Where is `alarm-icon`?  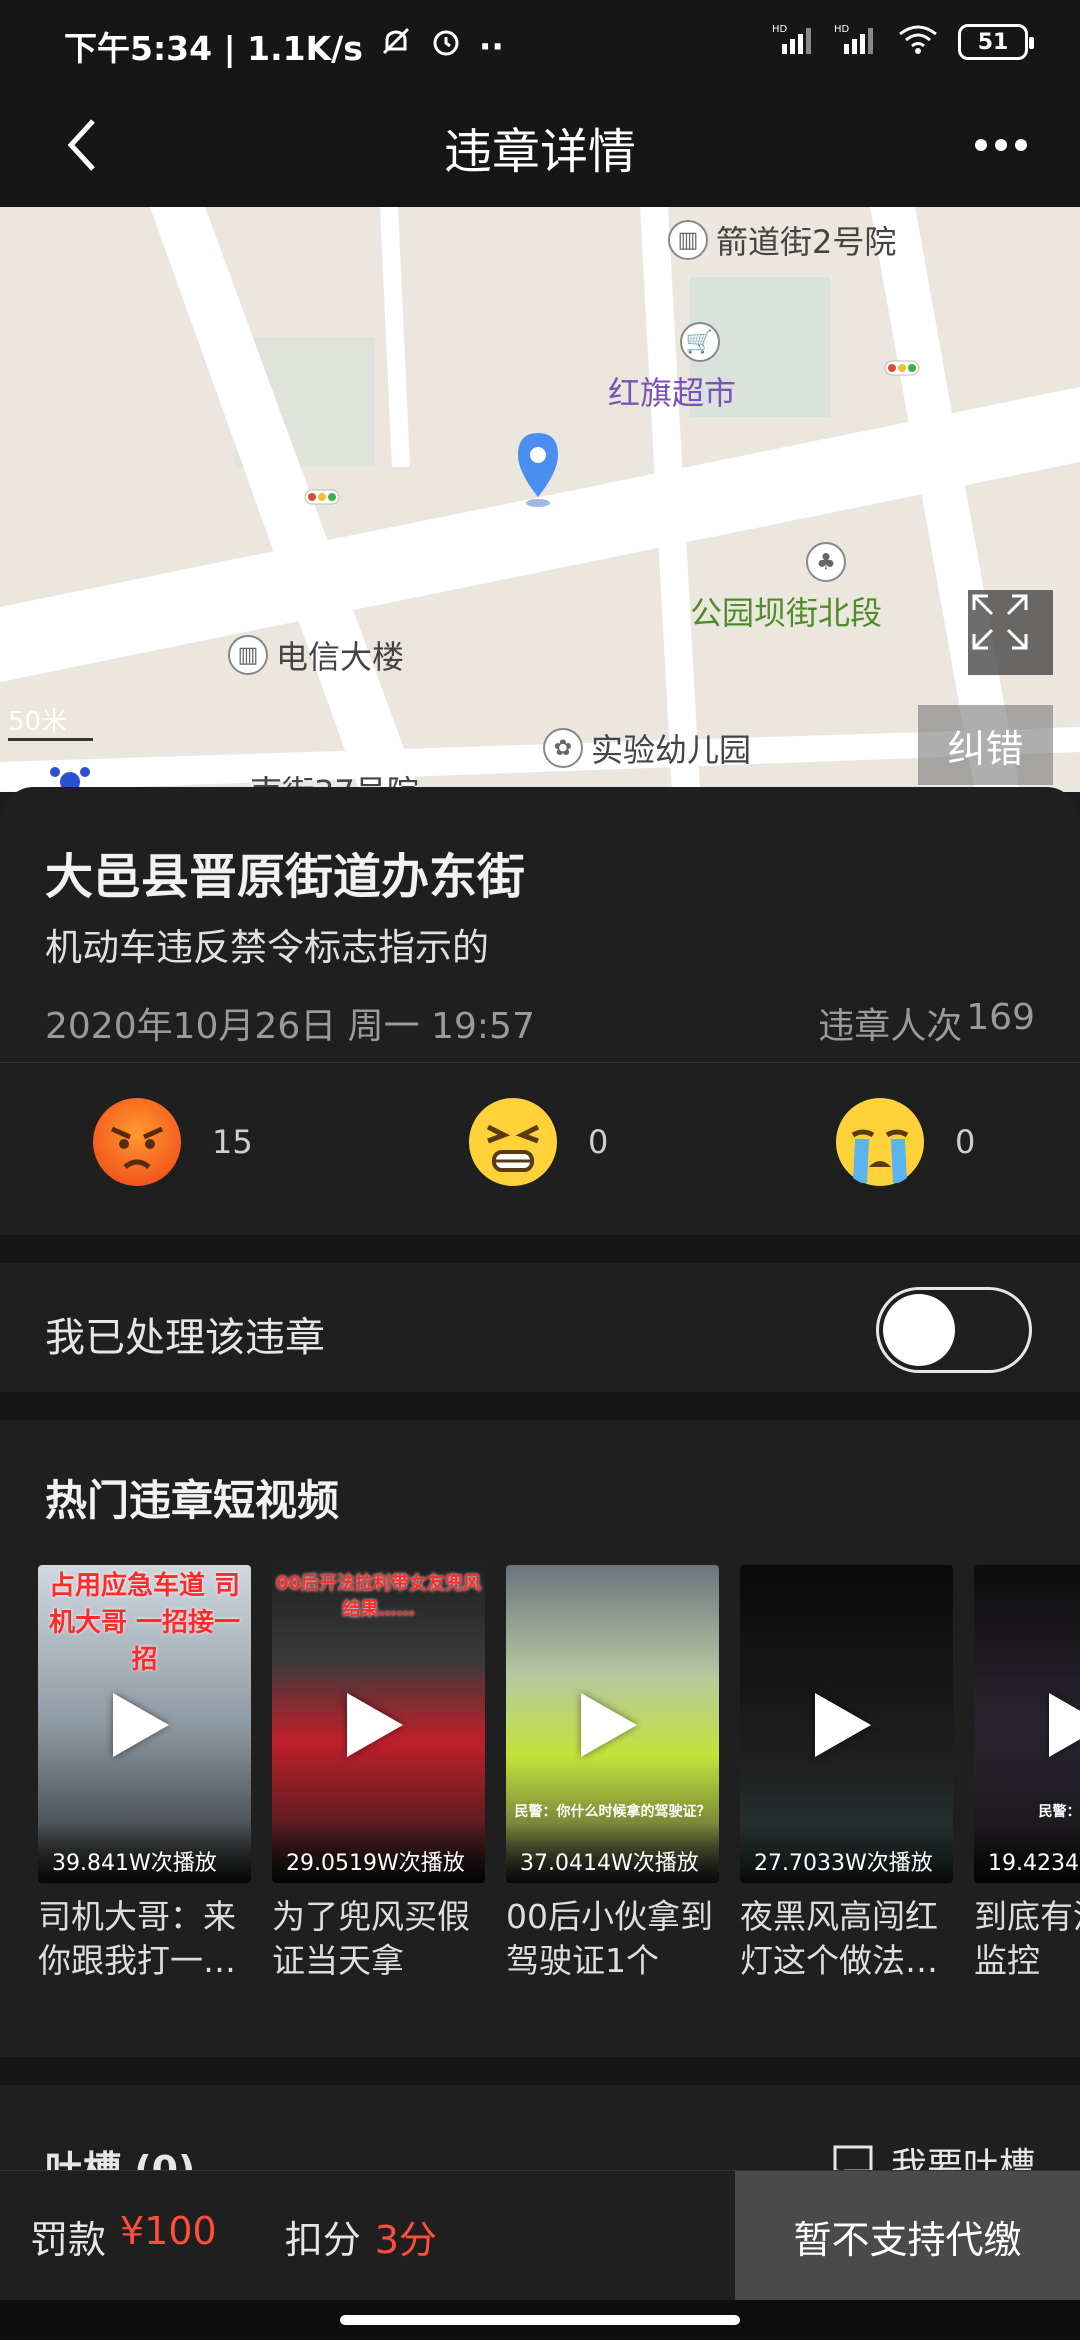 alarm-icon is located at coordinates (446, 46).